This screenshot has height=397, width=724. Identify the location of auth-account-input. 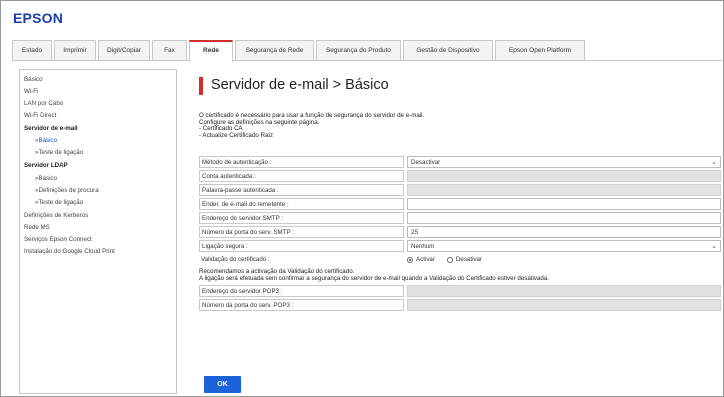
(564, 176).